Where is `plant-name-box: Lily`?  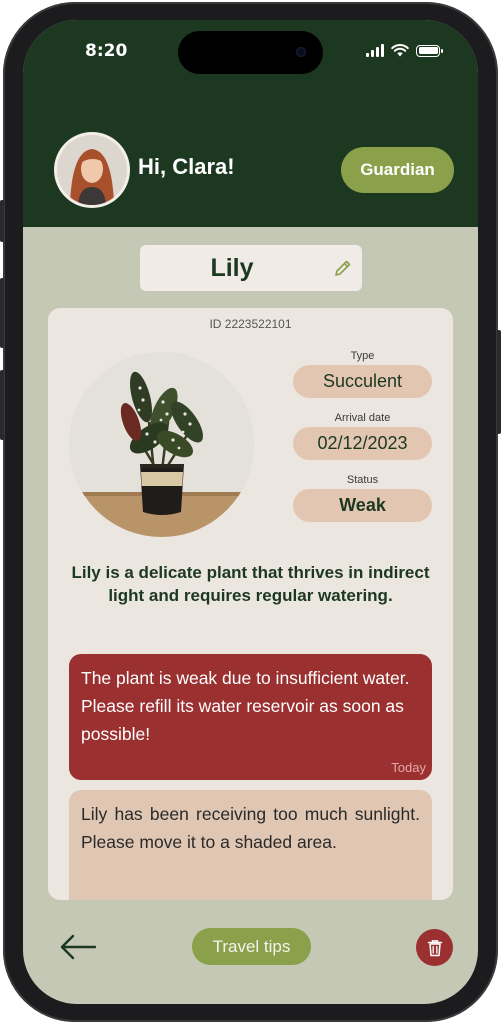 plant-name-box: Lily is located at coordinates (251, 268).